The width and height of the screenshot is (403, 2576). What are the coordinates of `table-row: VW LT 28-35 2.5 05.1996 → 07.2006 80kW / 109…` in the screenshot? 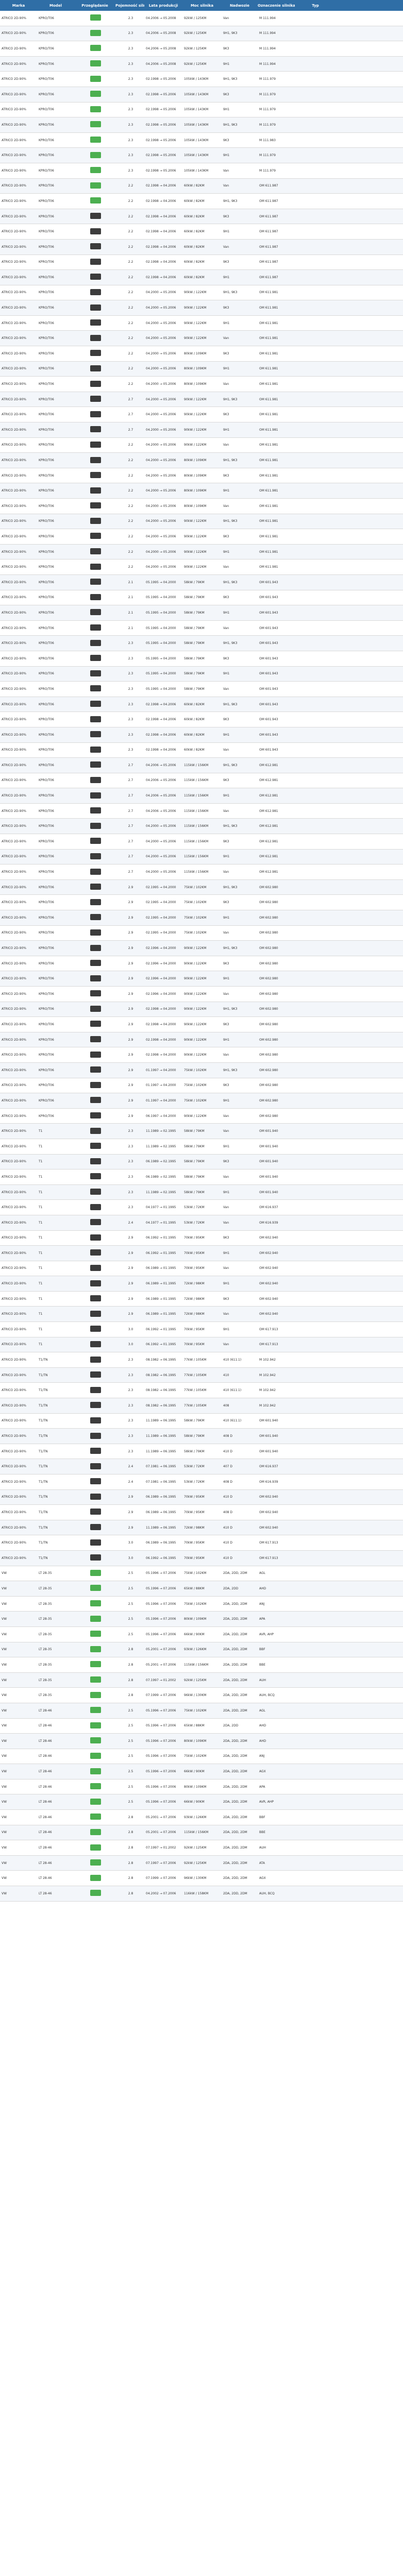 It's located at (202, 1619).